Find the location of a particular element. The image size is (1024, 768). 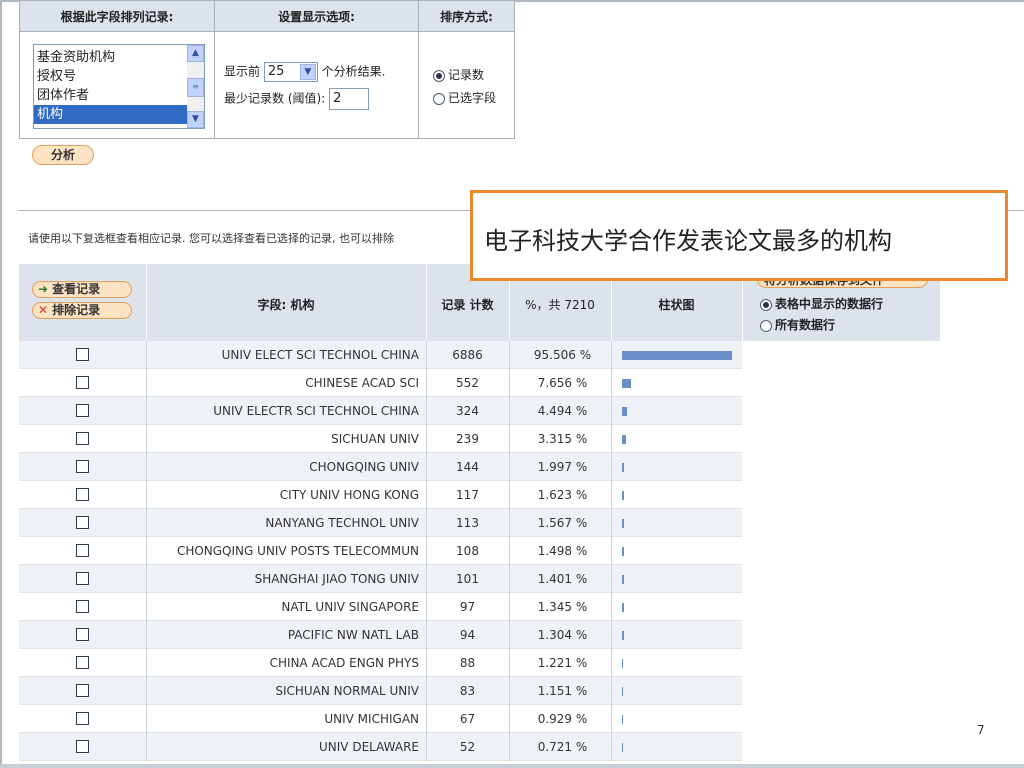

scroll-thumb: ≡ is located at coordinates (195, 87).